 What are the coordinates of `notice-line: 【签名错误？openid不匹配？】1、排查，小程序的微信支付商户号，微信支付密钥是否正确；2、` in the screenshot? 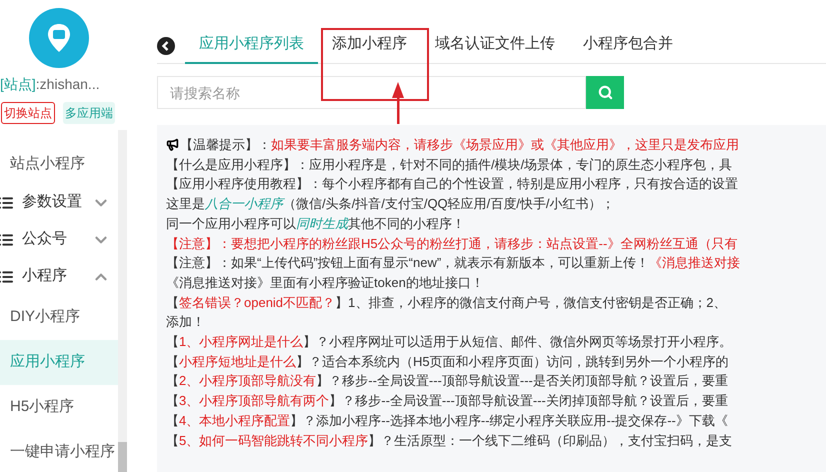 It's located at (447, 303).